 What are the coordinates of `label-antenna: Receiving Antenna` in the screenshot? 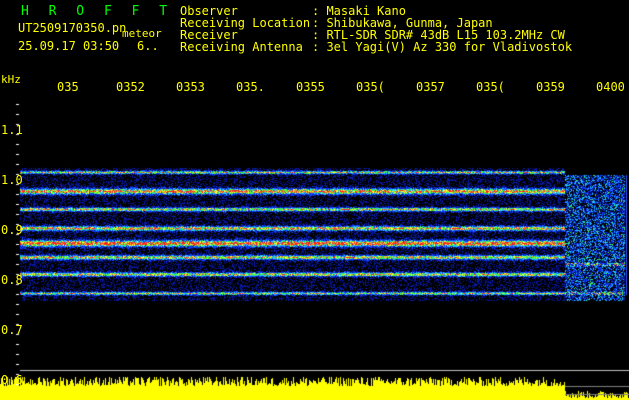 It's located at (241, 47).